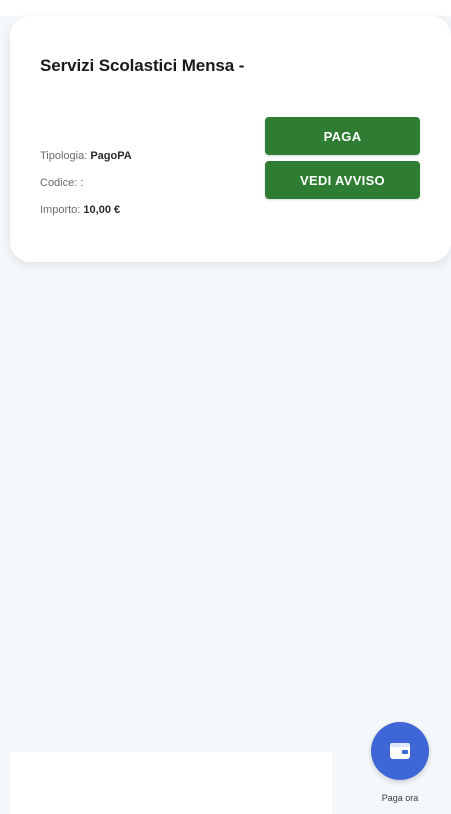  Describe the element at coordinates (65, 156) in the screenshot. I see `type-label: Tipologia:` at that location.